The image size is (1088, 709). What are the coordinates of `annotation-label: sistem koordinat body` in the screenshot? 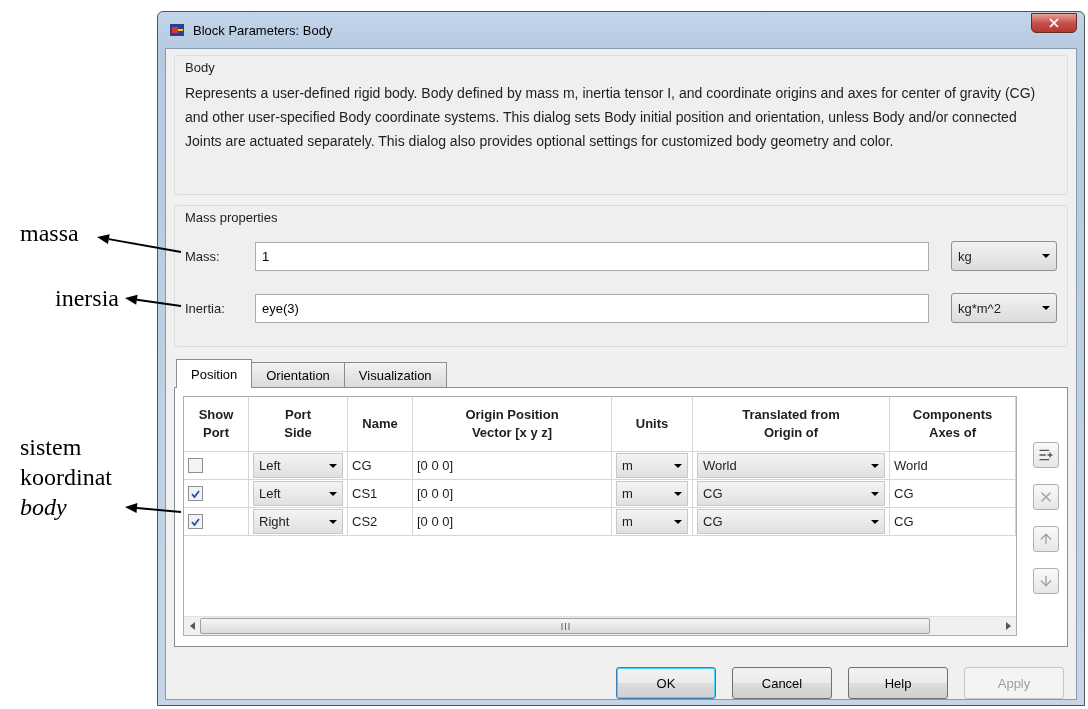 It's located at (66, 477).